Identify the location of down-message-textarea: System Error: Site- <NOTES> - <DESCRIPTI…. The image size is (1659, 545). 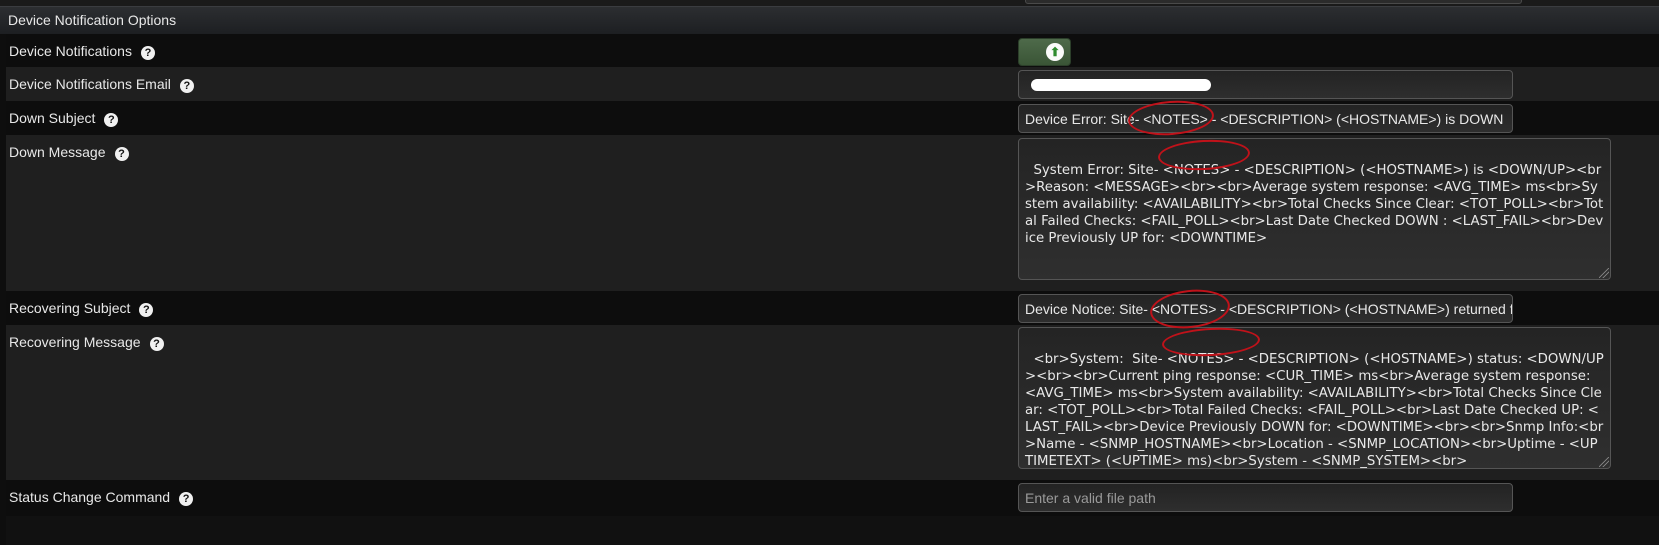
(1314, 209).